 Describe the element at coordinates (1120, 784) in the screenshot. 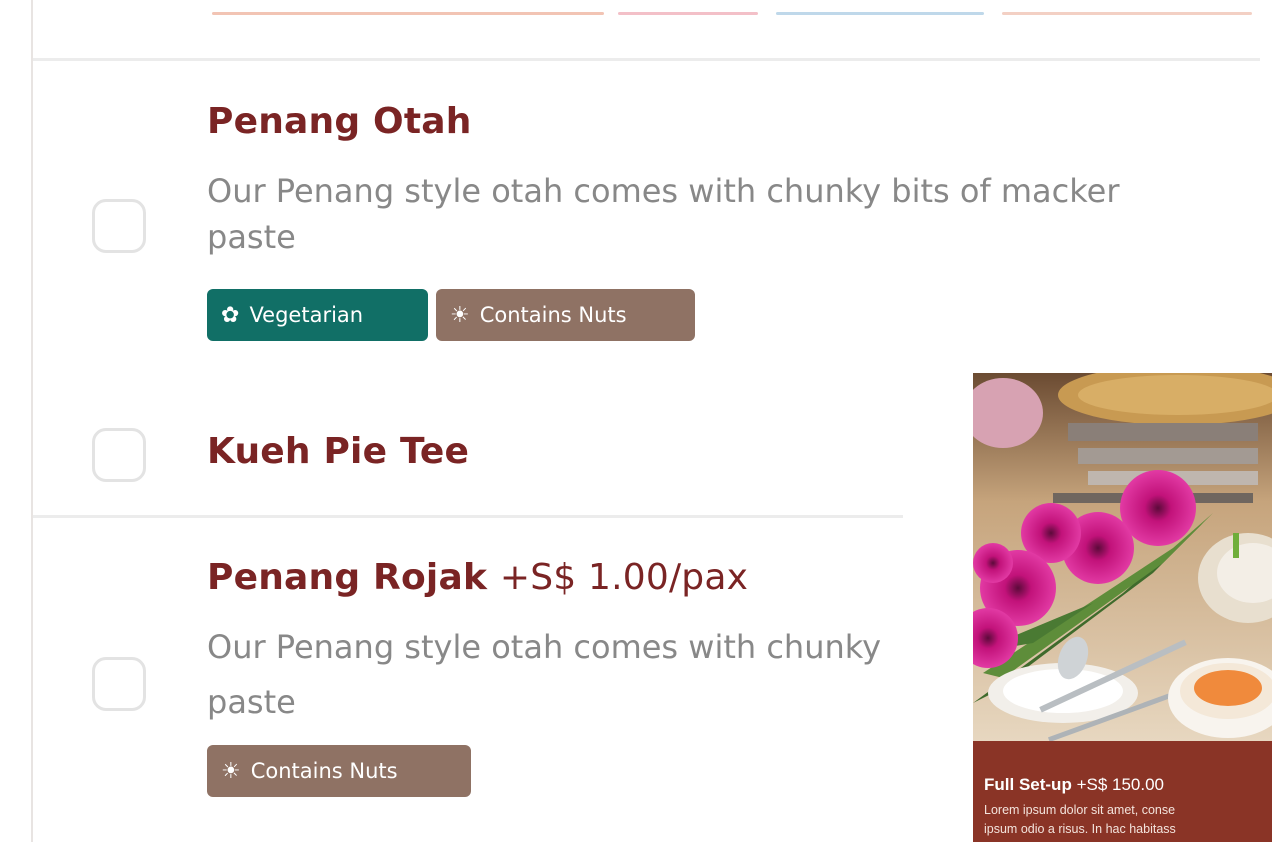

I see `card-price: +S$ 150.00` at that location.